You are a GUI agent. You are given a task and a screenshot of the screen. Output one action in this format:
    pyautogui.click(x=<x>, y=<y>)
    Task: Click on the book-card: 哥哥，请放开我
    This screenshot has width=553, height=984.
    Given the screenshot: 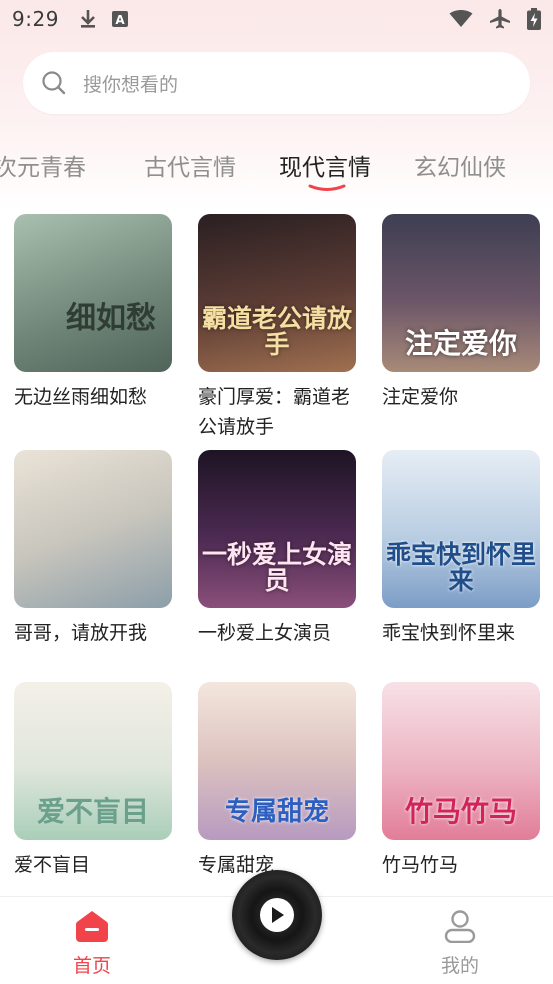 What is the action you would take?
    pyautogui.click(x=94, y=549)
    